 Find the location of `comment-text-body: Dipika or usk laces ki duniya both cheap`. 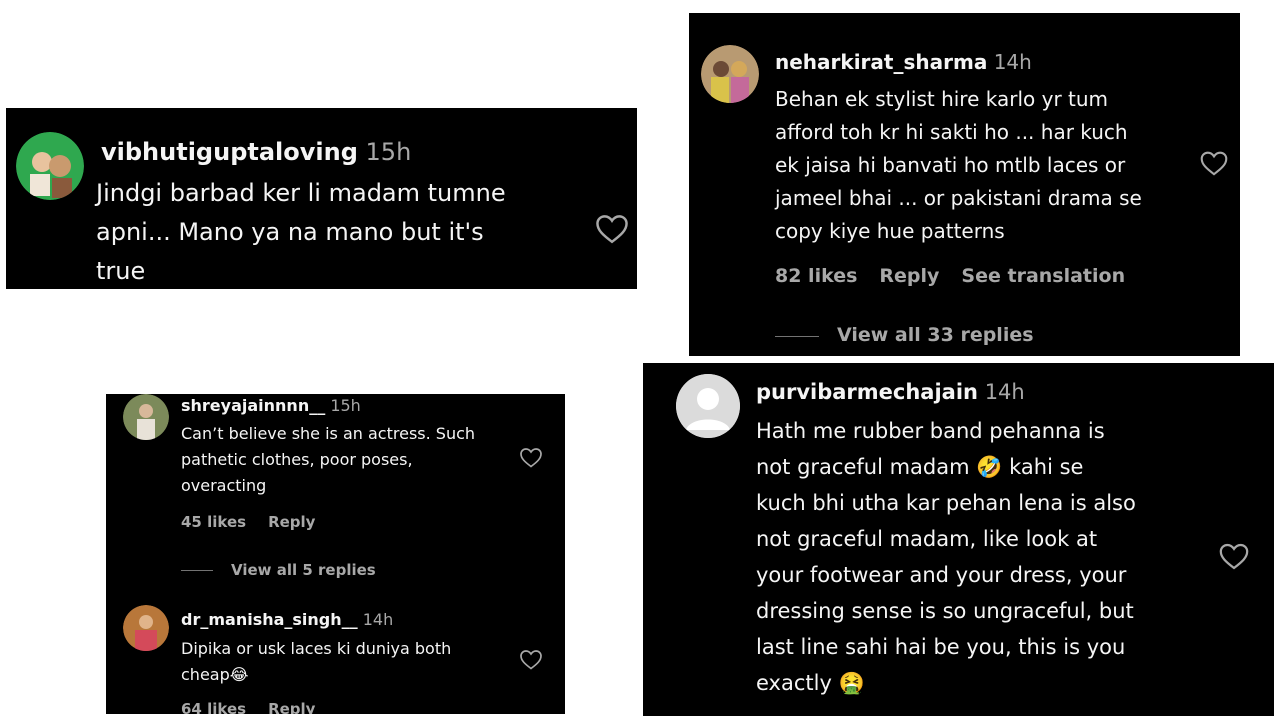

comment-text-body: Dipika or usk laces ki duniya both cheap is located at coordinates (316, 661).